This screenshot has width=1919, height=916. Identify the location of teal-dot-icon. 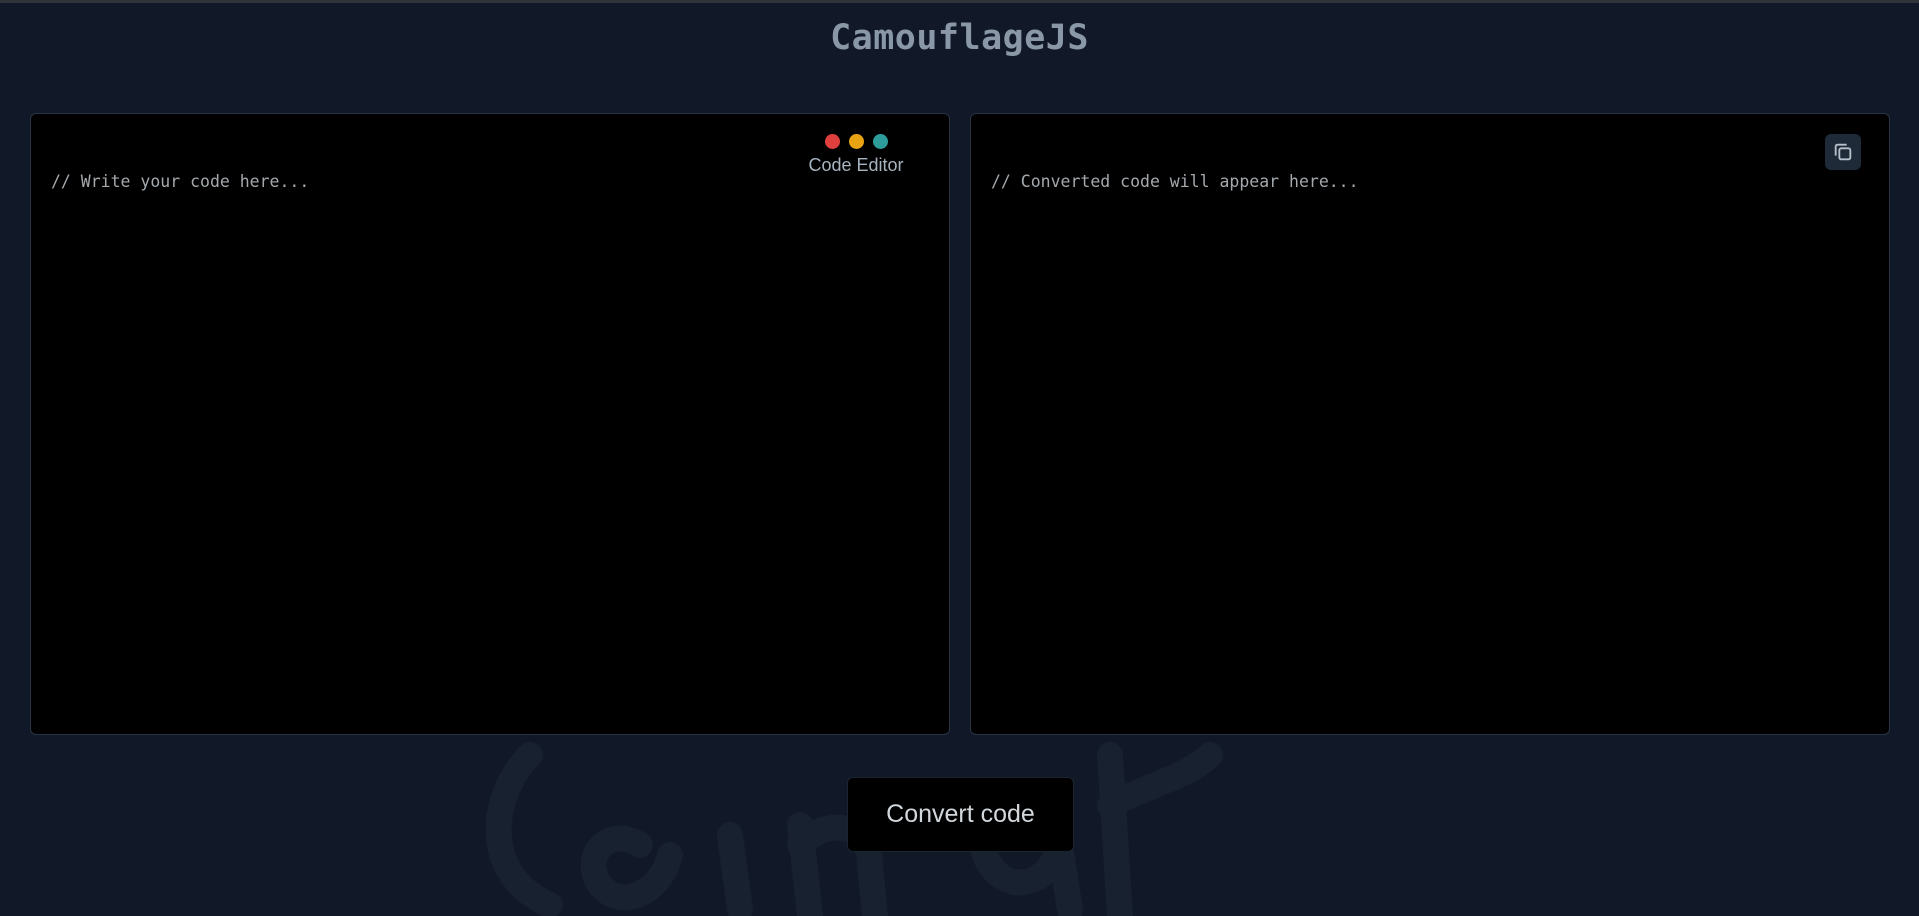
(880, 141).